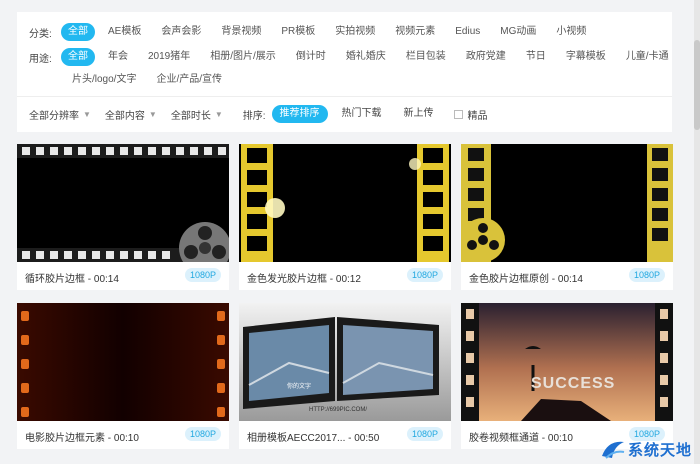  What do you see at coordinates (40, 59) in the screenshot?
I see `usage-label: 用途:` at bounding box center [40, 59].